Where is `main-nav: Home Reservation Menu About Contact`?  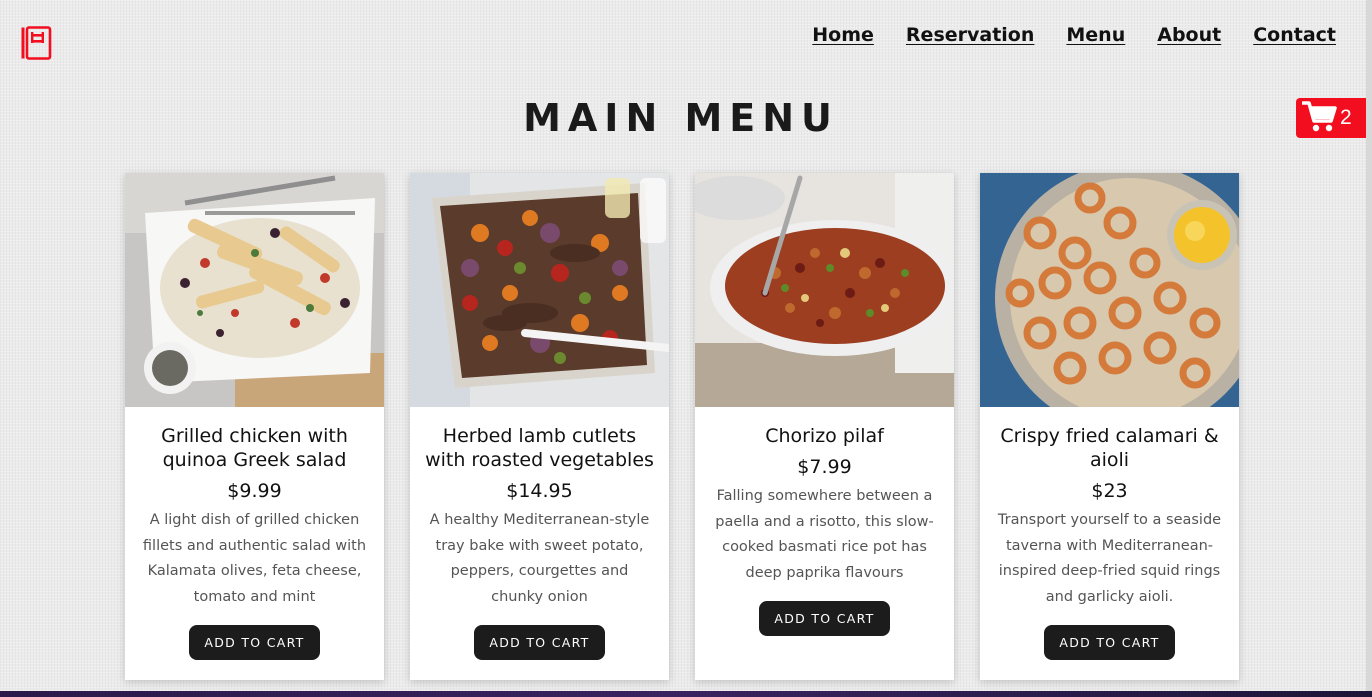 main-nav: Home Reservation Menu About Contact is located at coordinates (1074, 35).